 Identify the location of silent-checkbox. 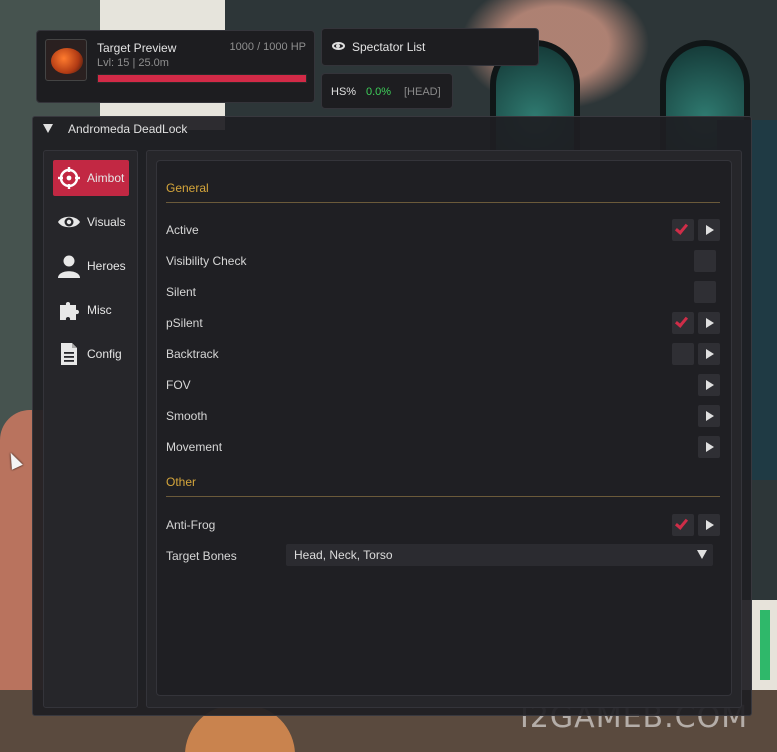
(705, 292).